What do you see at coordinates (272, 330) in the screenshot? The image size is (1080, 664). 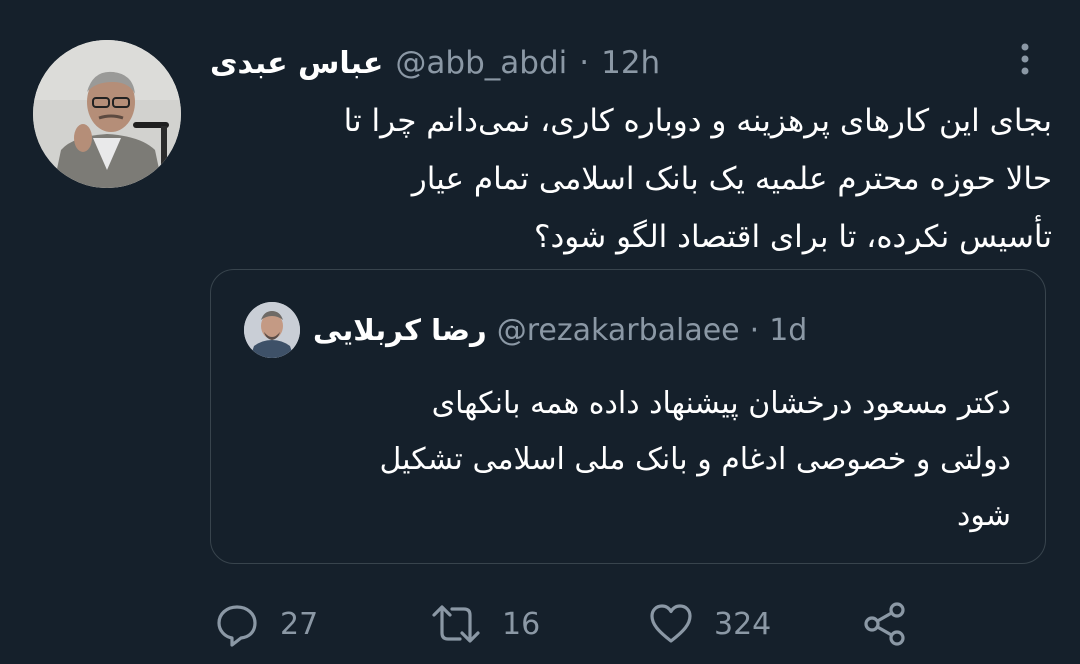 I see `quoted-author-avatar` at bounding box center [272, 330].